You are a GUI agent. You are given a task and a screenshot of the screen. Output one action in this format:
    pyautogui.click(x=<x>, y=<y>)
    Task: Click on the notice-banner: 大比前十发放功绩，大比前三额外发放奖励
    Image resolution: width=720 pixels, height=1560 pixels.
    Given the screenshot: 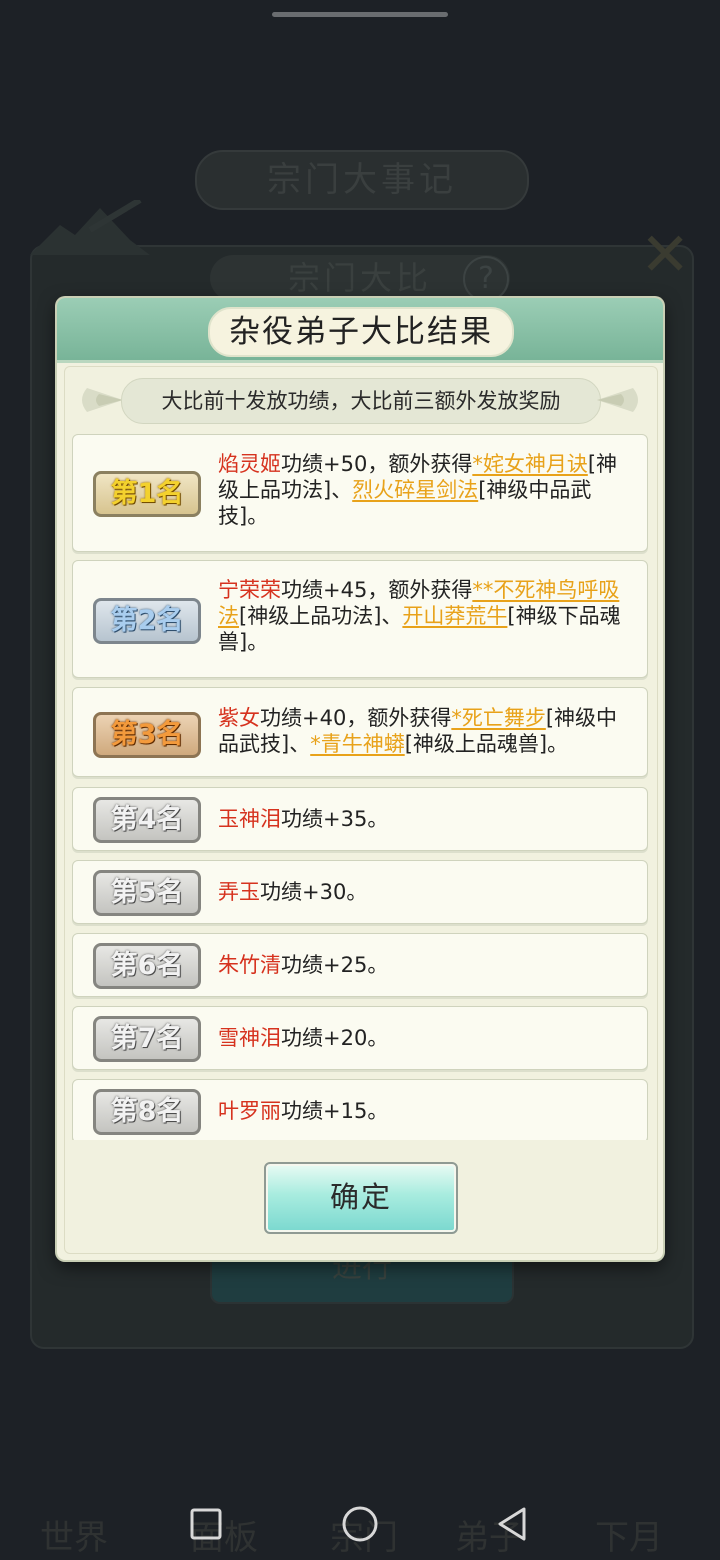 What is the action you would take?
    pyautogui.click(x=360, y=400)
    